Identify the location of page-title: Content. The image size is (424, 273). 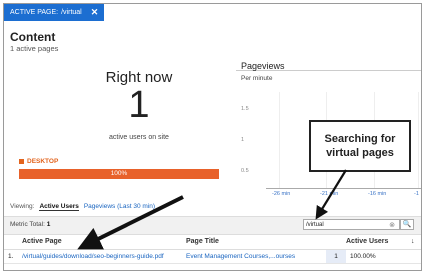
(33, 37).